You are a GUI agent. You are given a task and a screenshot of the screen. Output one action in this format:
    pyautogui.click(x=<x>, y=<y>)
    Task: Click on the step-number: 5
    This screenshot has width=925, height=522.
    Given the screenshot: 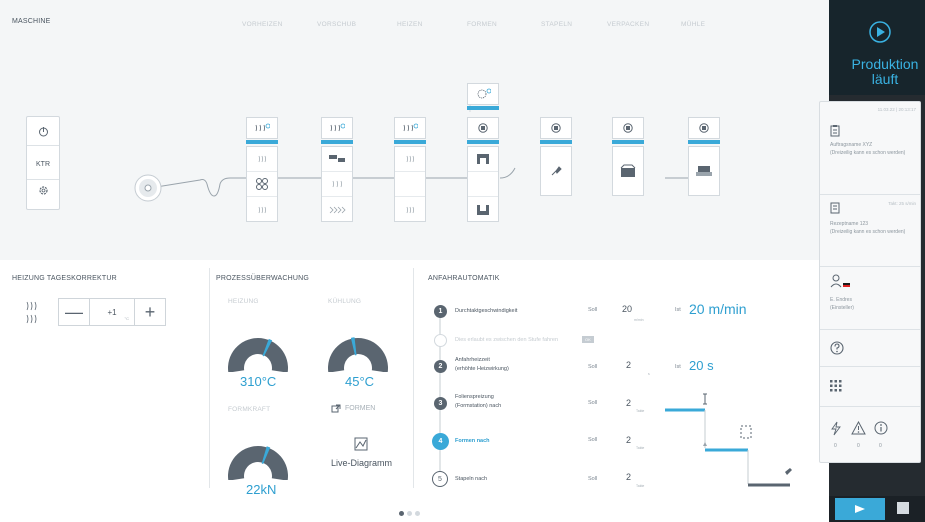 What is the action you would take?
    pyautogui.click(x=440, y=479)
    